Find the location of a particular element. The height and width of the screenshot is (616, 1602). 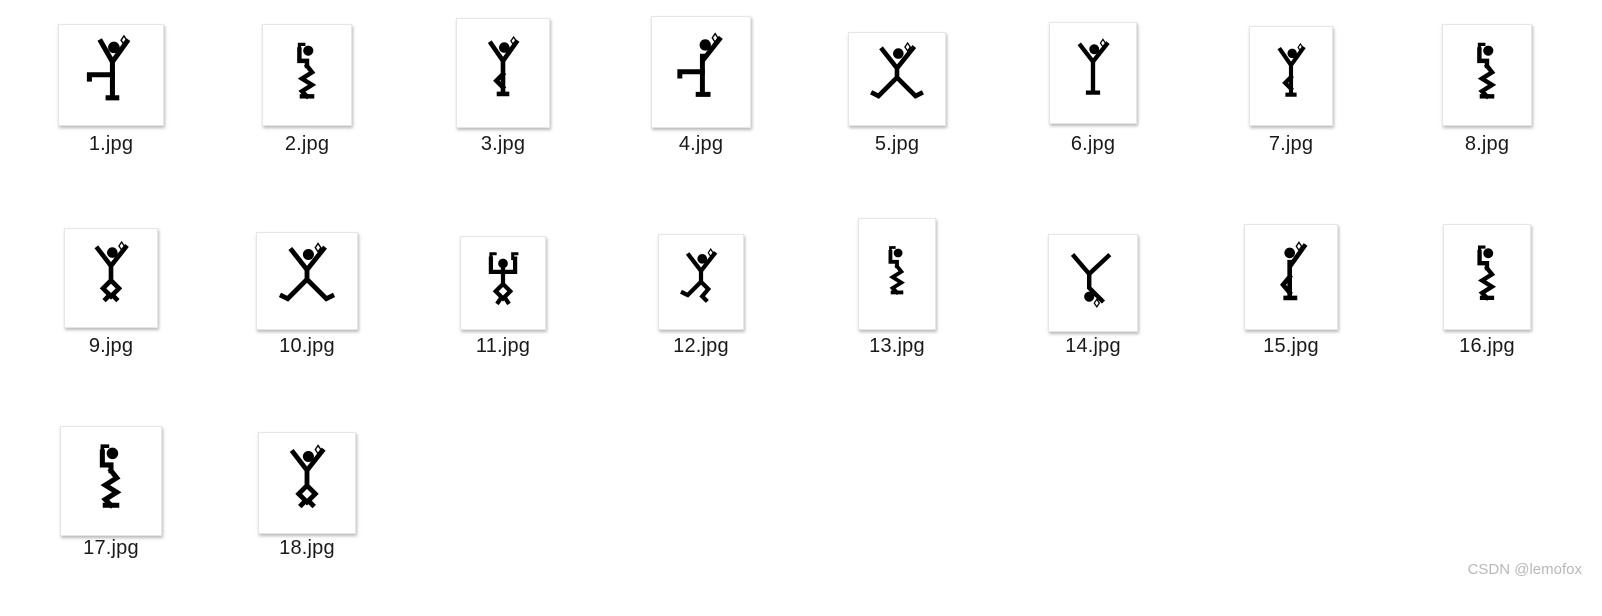

file-item: 9.jpg is located at coordinates (111, 296).